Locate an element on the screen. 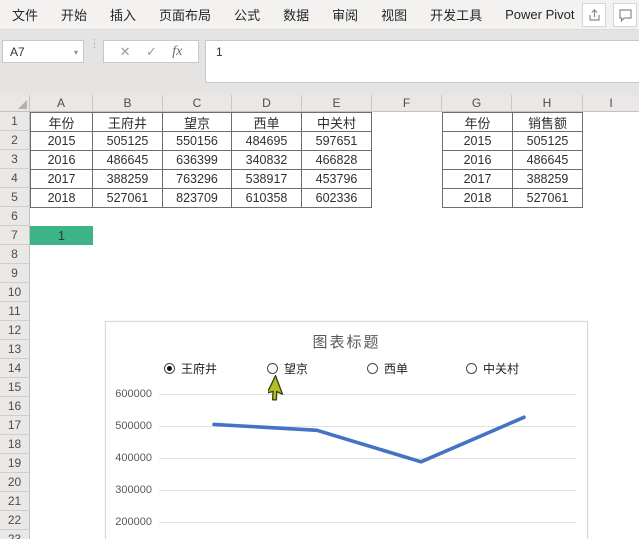 The image size is (639, 539). formula-input: 1 is located at coordinates (422, 61).